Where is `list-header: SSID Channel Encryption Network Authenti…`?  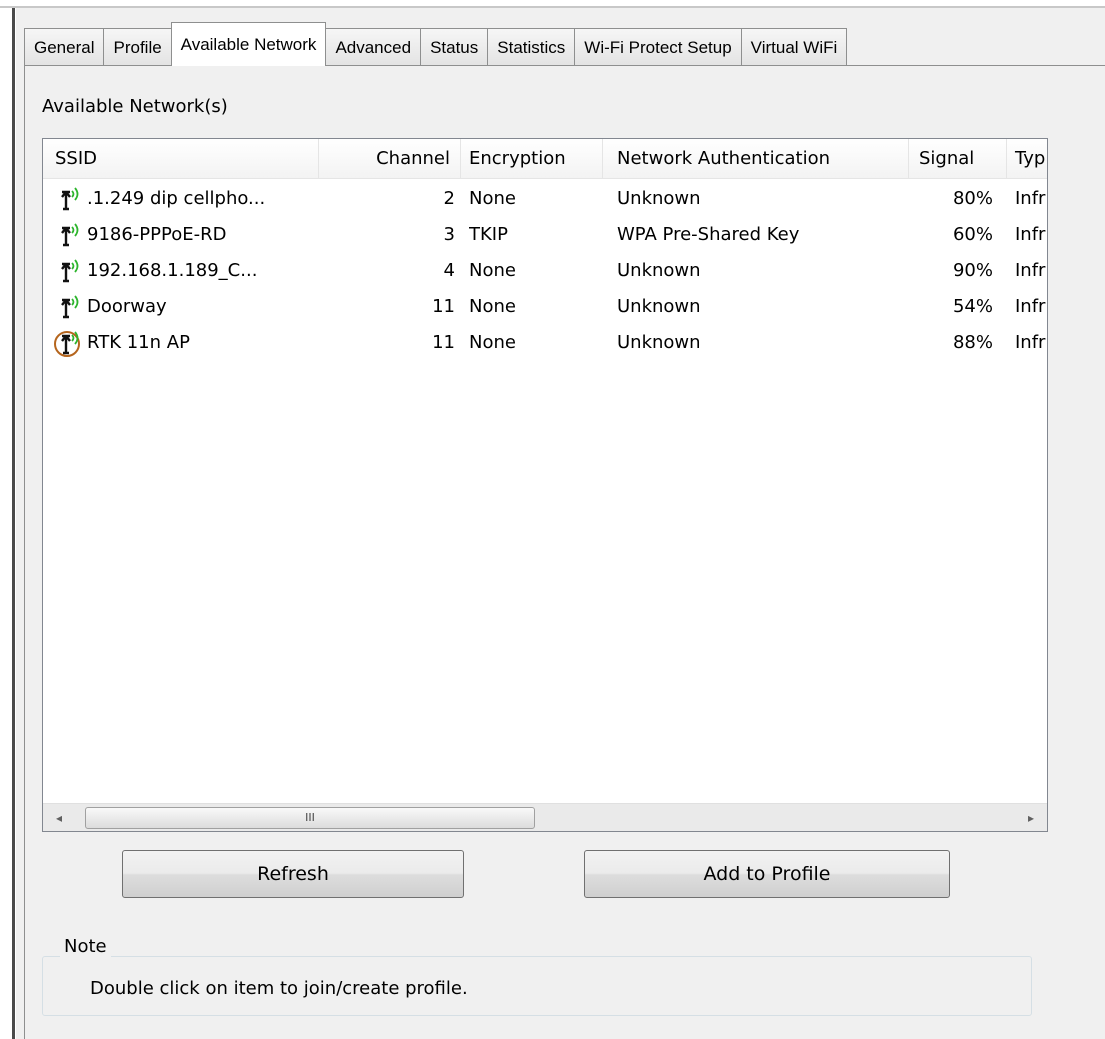 list-header: SSID Channel Encryption Network Authenti… is located at coordinates (545, 159).